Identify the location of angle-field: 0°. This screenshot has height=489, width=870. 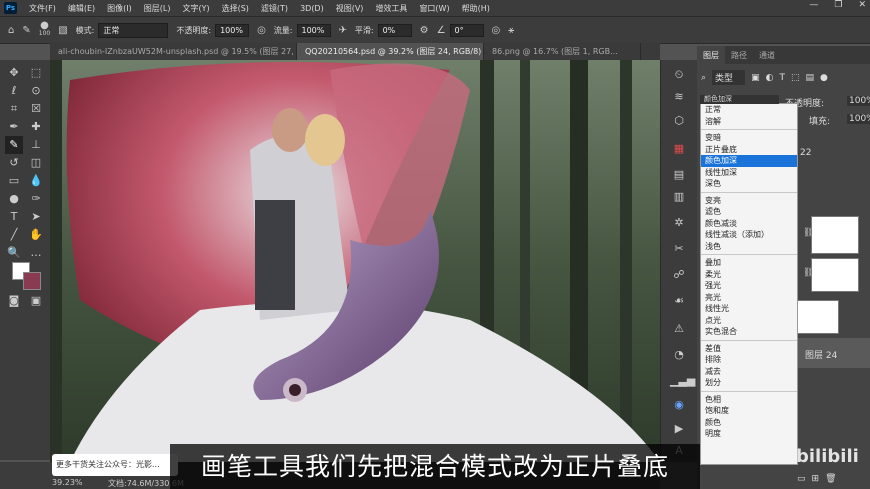
(466, 30).